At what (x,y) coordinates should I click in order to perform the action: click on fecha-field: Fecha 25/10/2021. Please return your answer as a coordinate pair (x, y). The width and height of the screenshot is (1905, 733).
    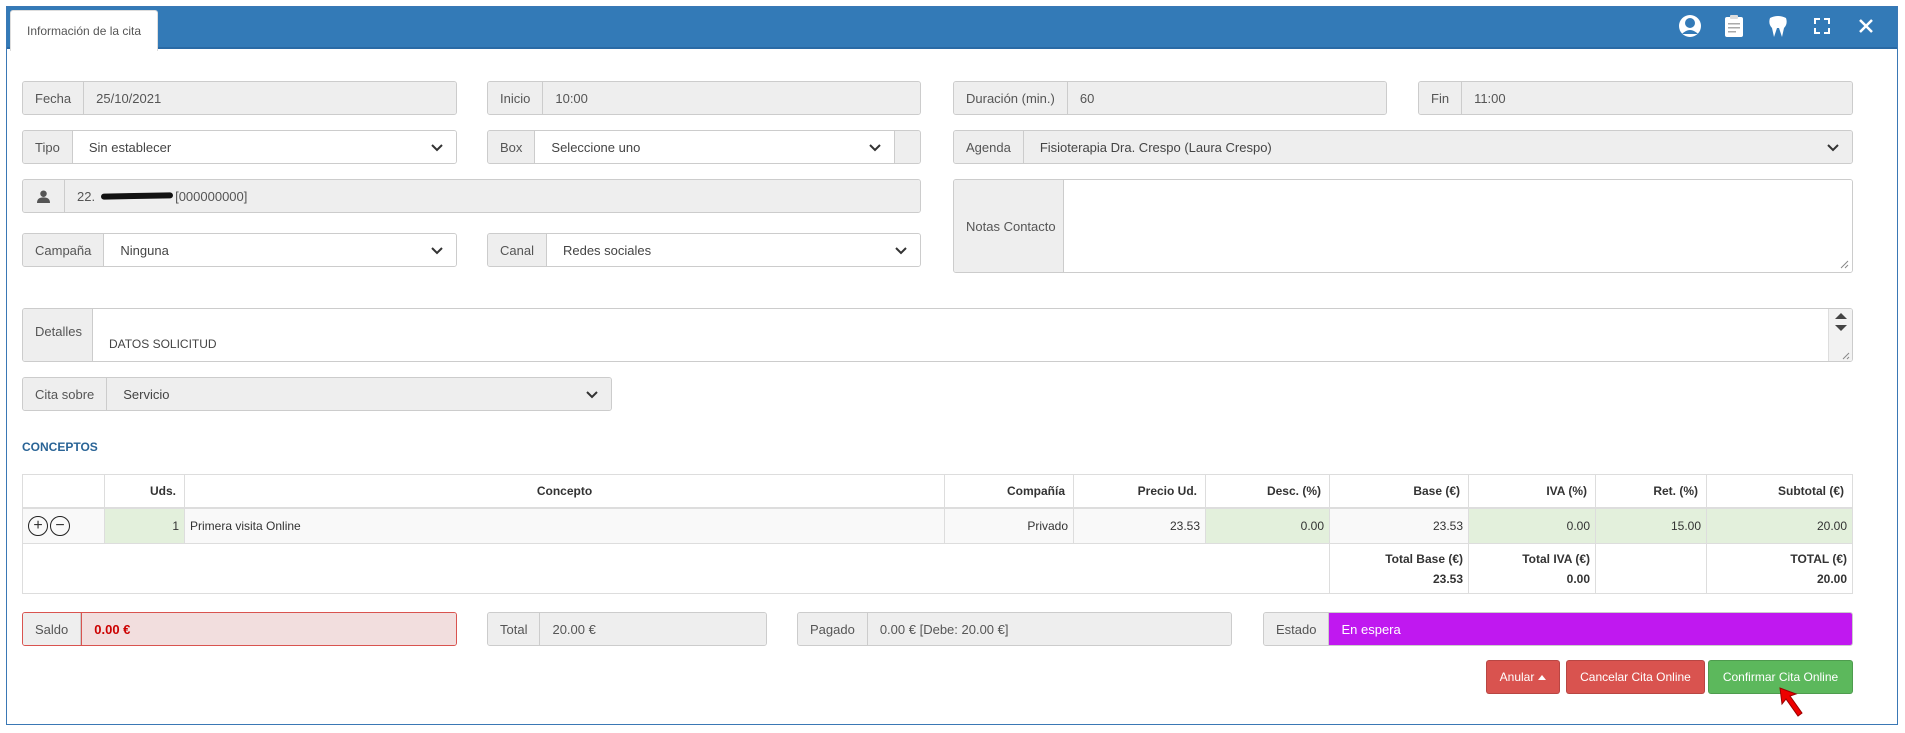
    Looking at the image, I should click on (239, 98).